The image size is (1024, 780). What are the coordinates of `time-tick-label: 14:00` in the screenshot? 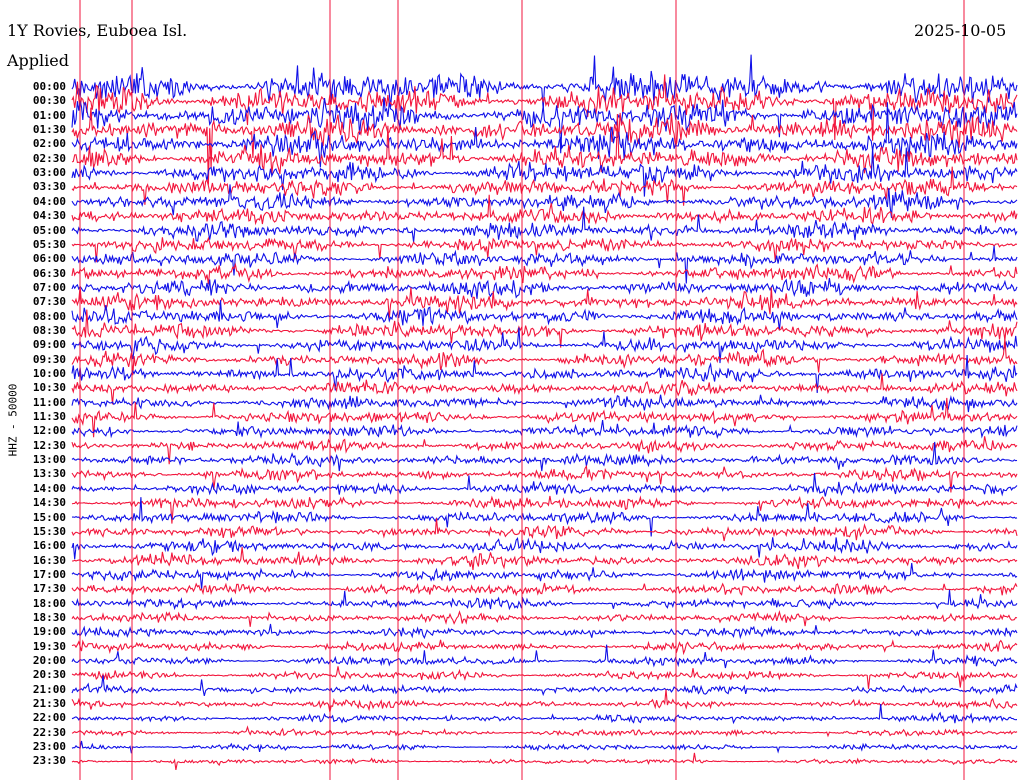 It's located at (49, 488).